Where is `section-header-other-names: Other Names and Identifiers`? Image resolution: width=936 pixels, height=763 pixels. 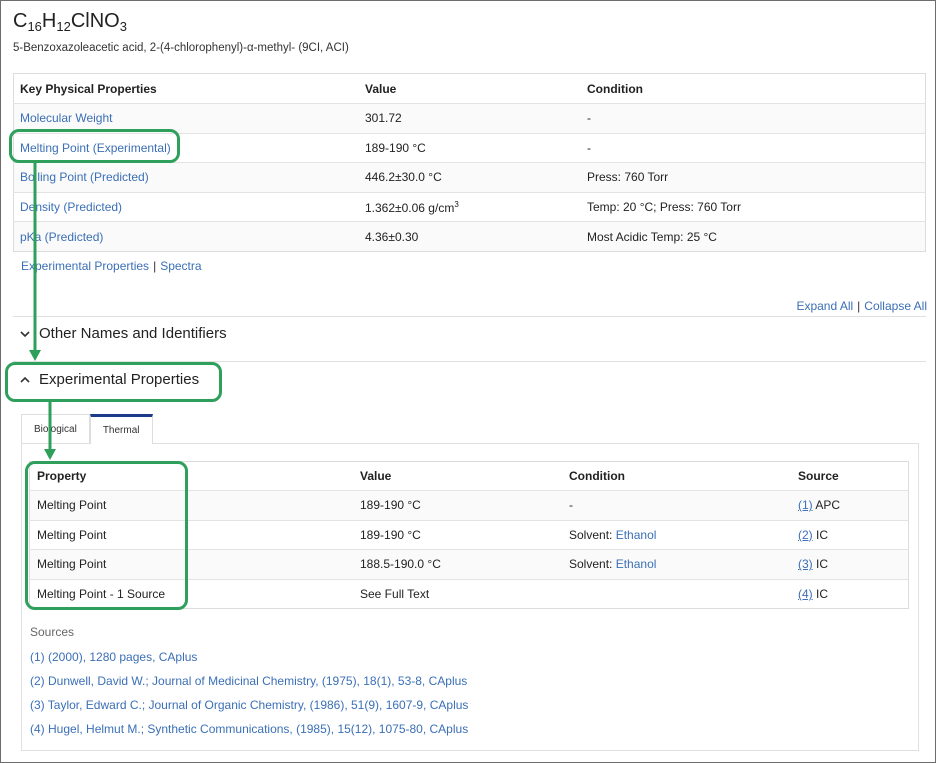 section-header-other-names: Other Names and Identifiers is located at coordinates (120, 333).